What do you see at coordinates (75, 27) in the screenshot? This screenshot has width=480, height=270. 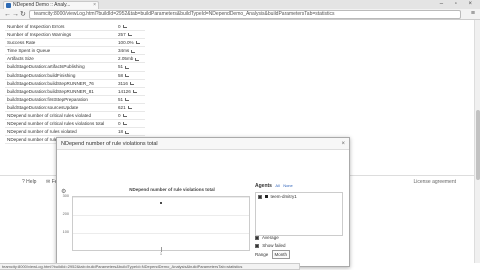 I see `stat-row: Number of Inspection Errors 0` at bounding box center [75, 27].